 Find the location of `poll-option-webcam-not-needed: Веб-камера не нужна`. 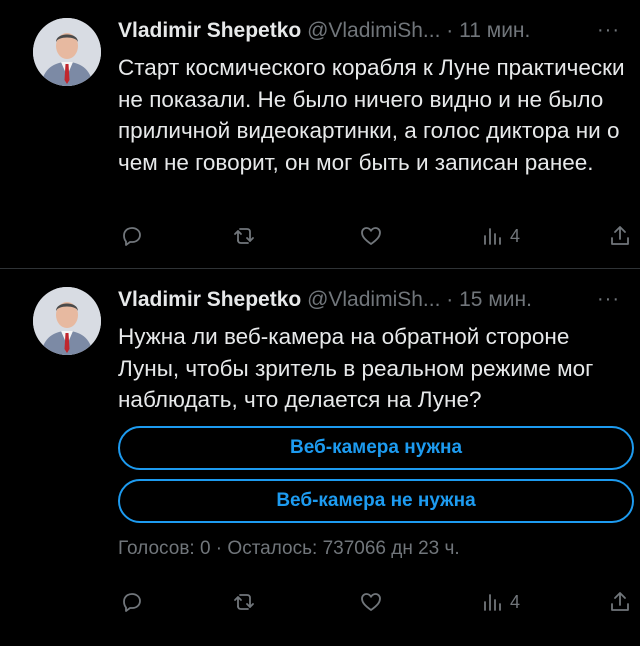

poll-option-webcam-not-needed: Веб-камера не нужна is located at coordinates (376, 501).